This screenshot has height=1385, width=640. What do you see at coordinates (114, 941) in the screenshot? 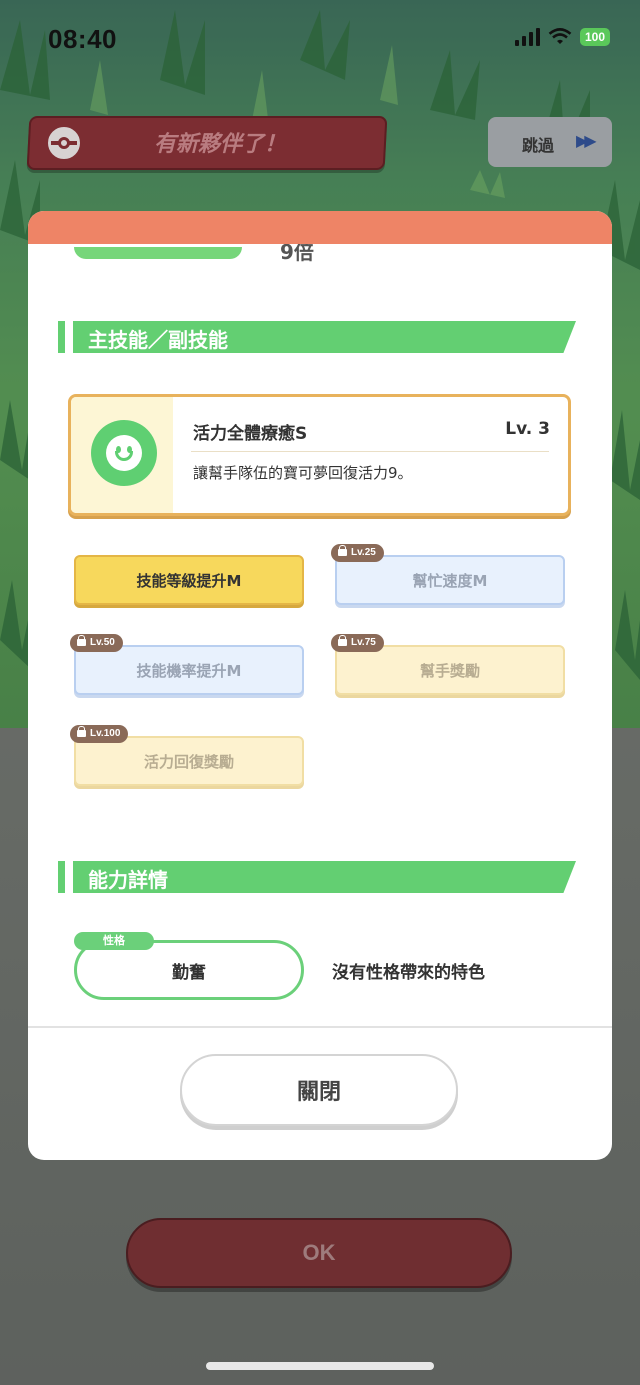
I see `nature-tag: 性格` at bounding box center [114, 941].